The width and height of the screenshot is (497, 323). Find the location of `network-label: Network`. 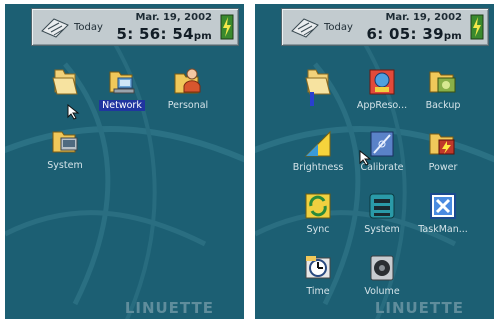

network-label: Network is located at coordinates (122, 105).